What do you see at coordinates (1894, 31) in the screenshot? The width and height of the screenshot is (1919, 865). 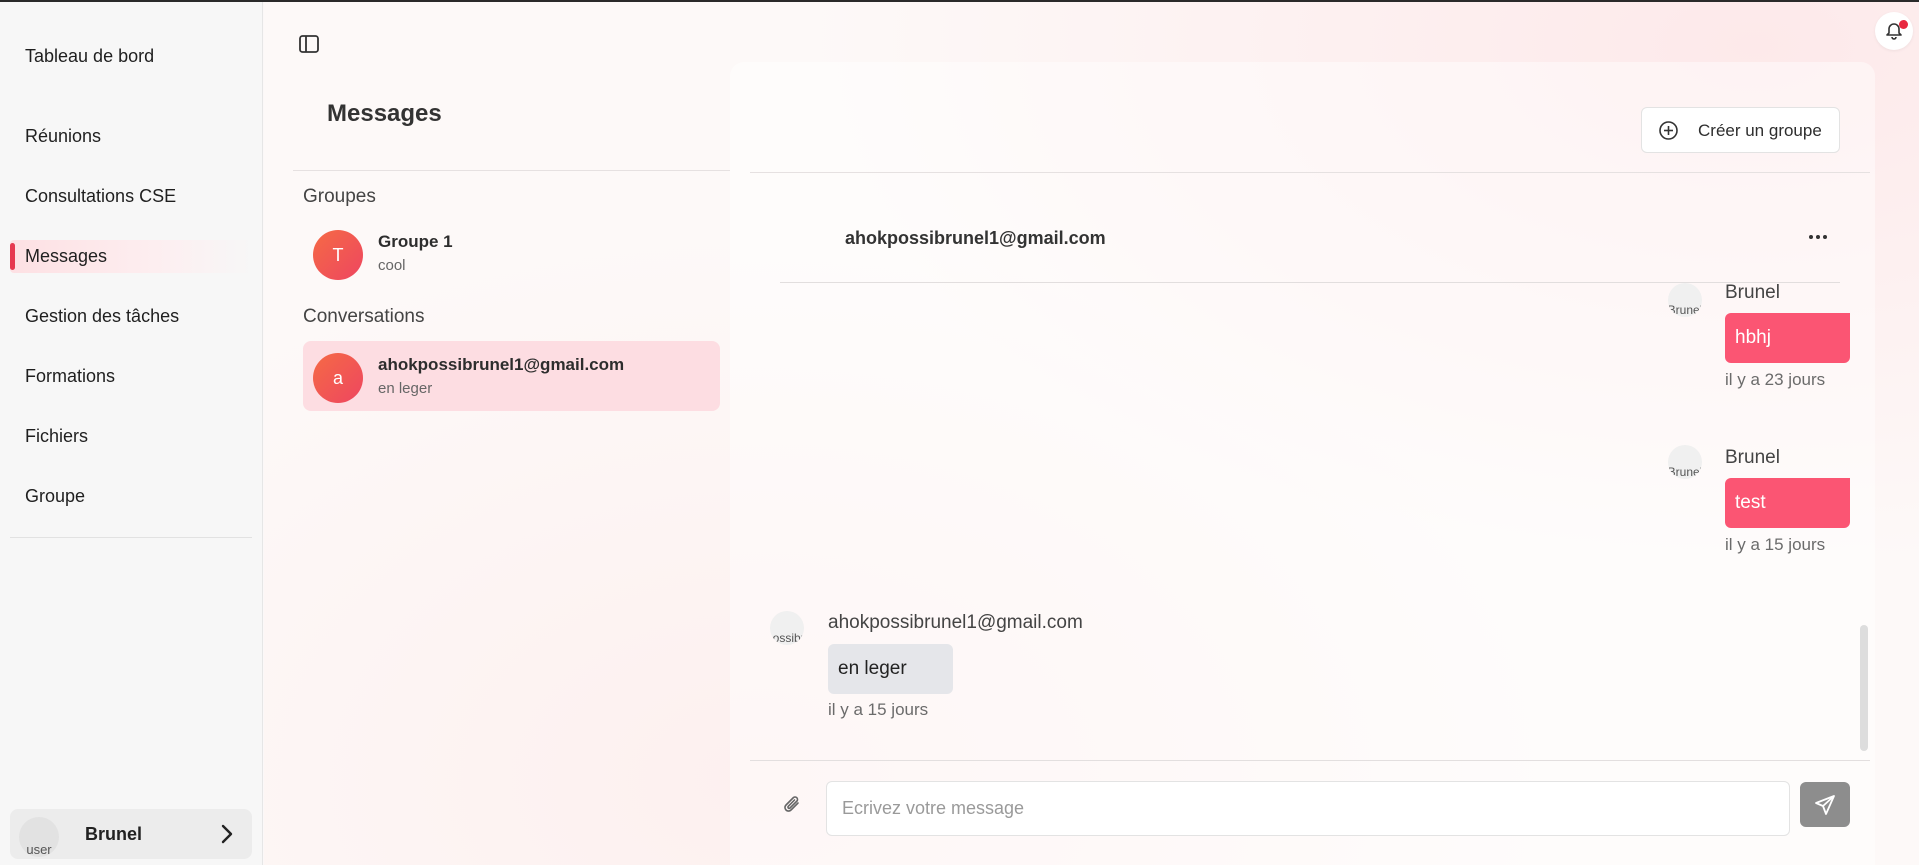 I see `notifications-button` at bounding box center [1894, 31].